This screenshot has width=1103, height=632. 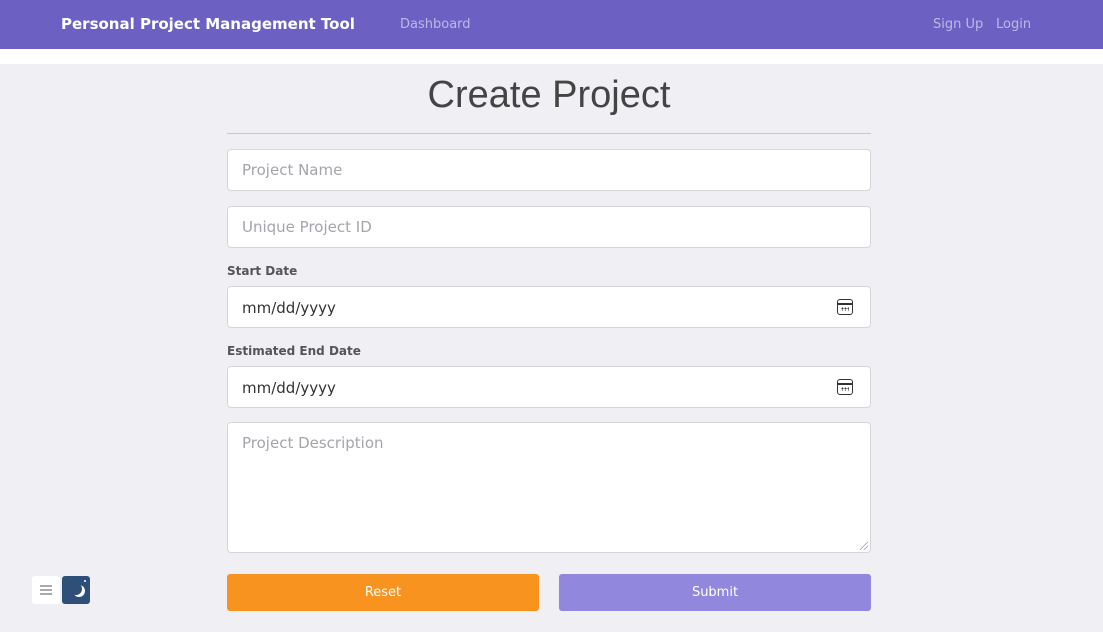 What do you see at coordinates (1013, 24) in the screenshot?
I see `nav-login-link: Login` at bounding box center [1013, 24].